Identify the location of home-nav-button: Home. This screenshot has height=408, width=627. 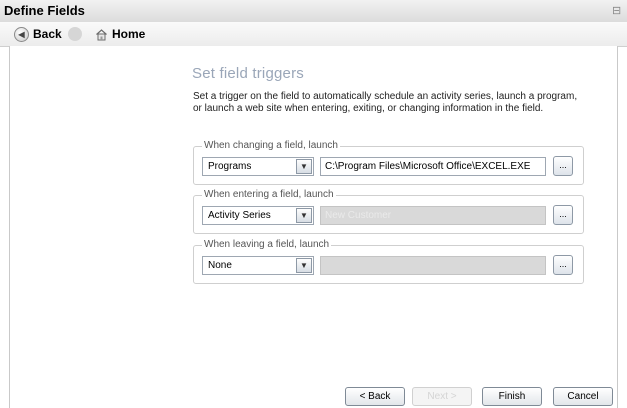
(120, 34).